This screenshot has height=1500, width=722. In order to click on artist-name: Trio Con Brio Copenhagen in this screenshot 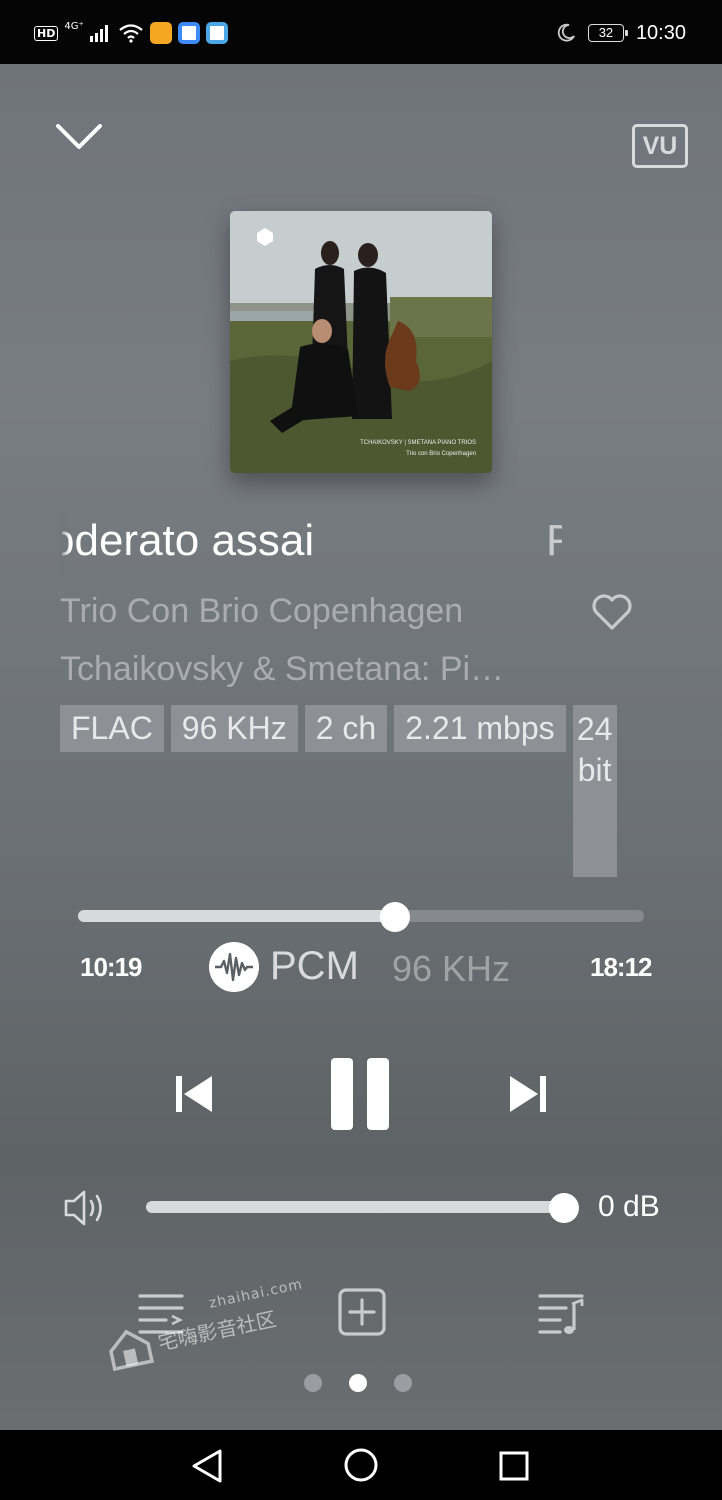, I will do `click(261, 611)`.